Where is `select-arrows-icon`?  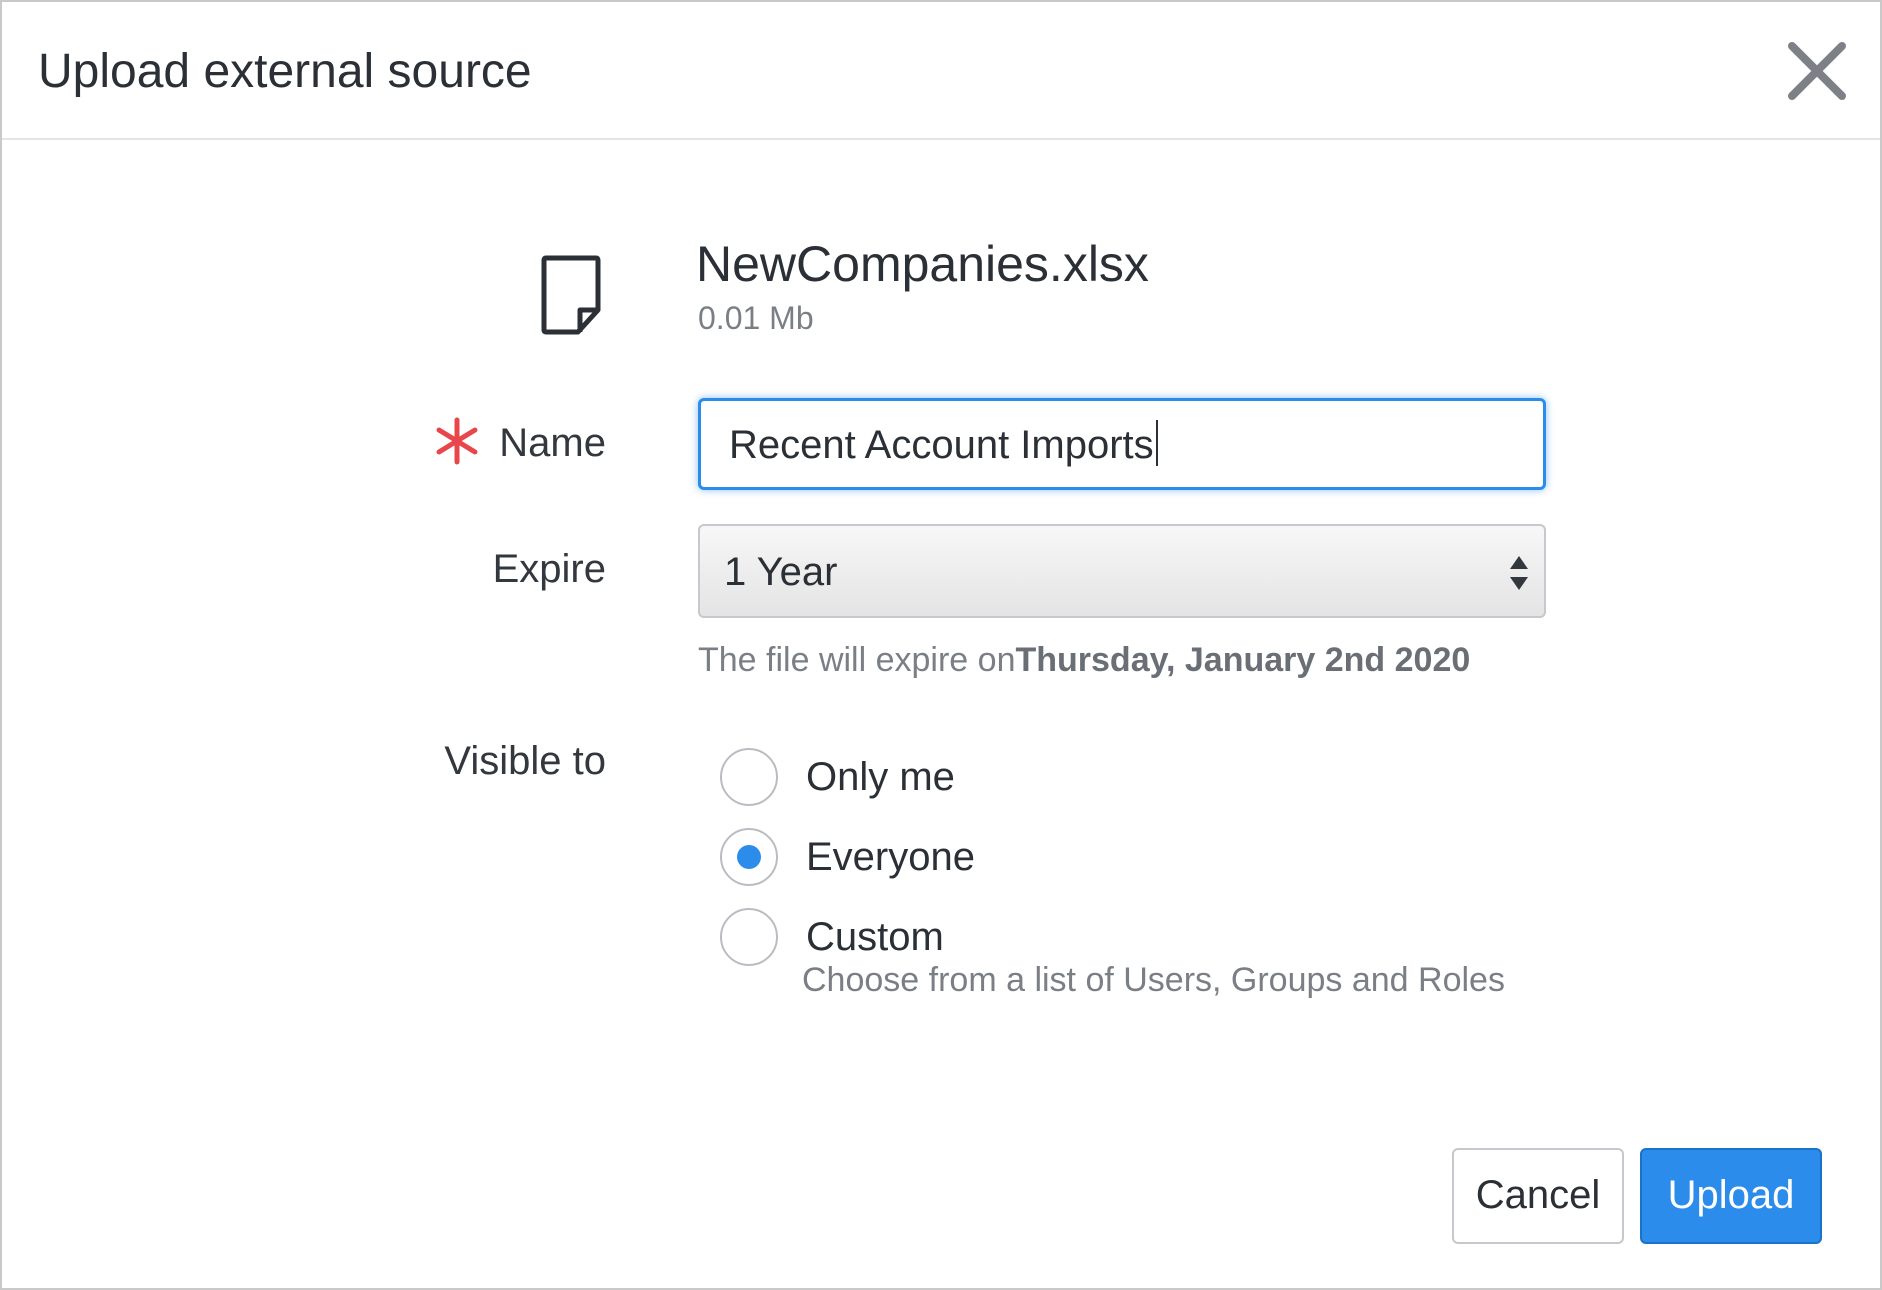
select-arrows-icon is located at coordinates (1519, 573).